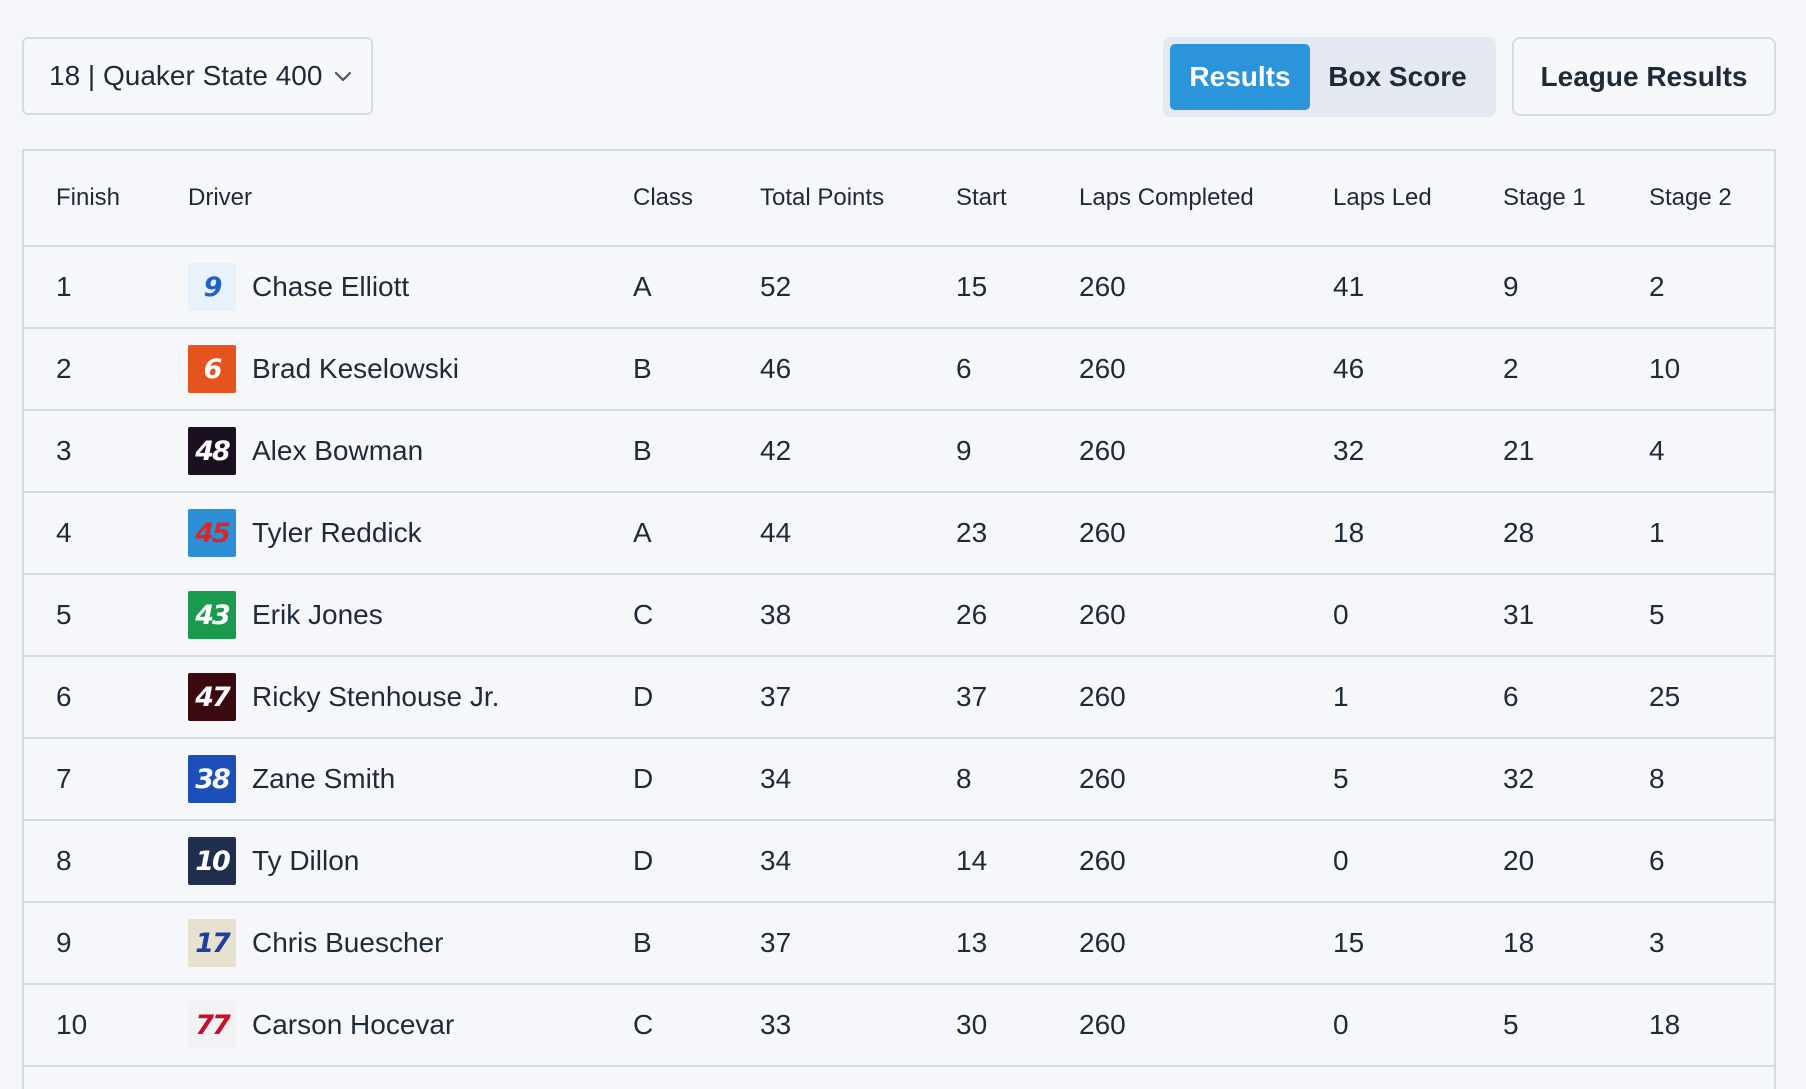 Image resolution: width=1806 pixels, height=1089 pixels. Describe the element at coordinates (355, 369) in the screenshot. I see `driver-name: Brad Keselowski` at that location.